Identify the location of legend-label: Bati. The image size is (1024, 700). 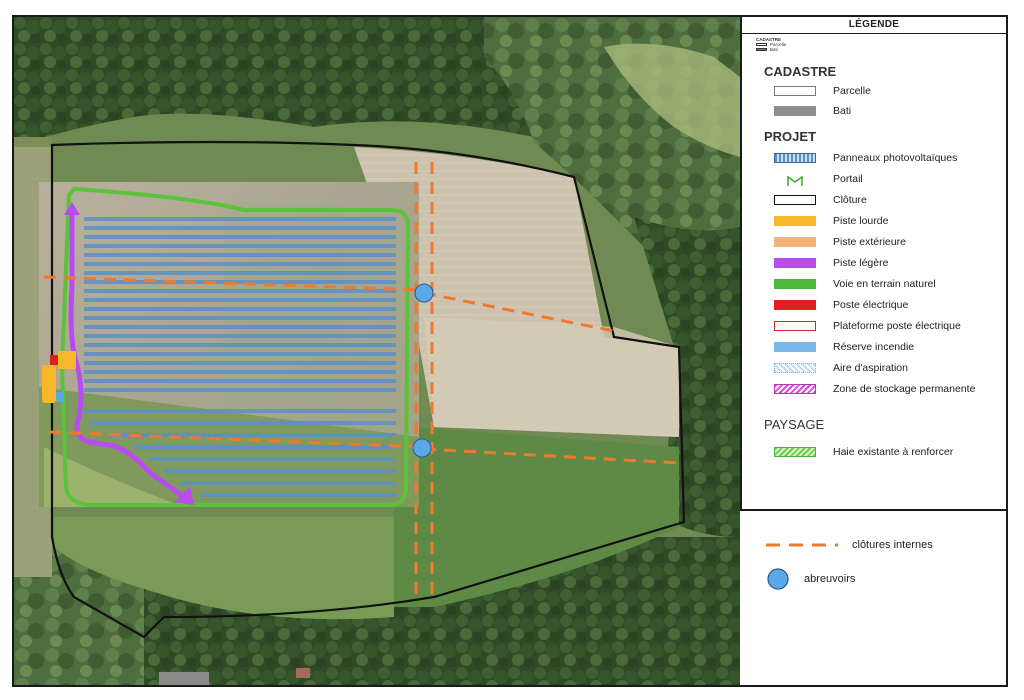
(842, 111).